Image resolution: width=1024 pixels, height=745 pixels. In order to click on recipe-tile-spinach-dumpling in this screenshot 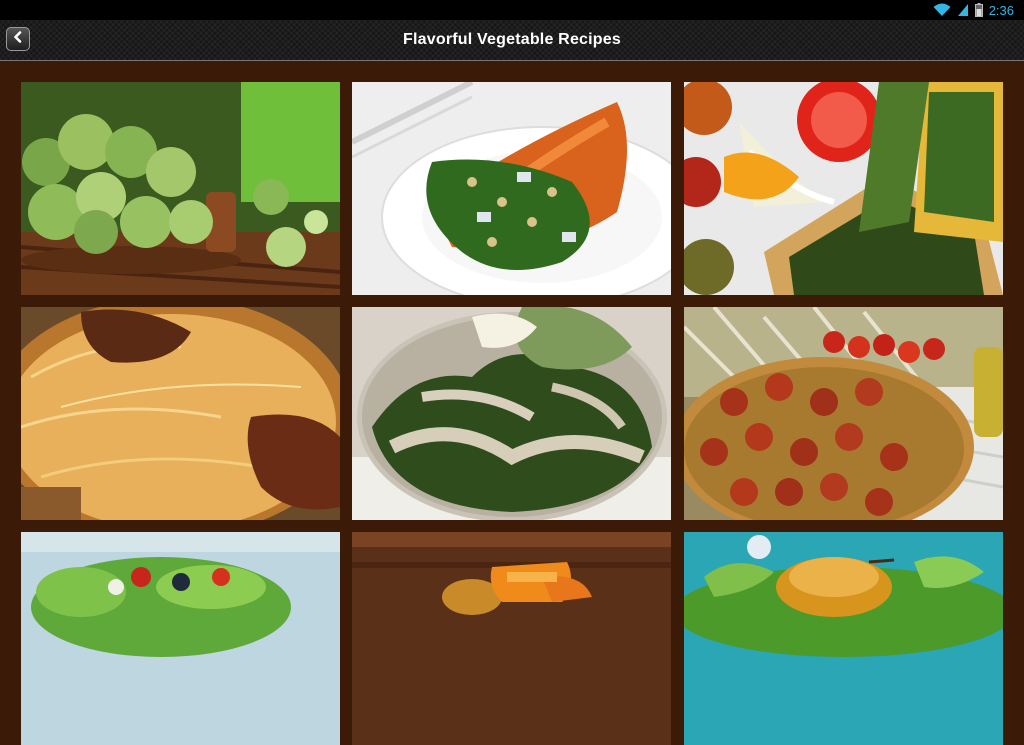, I will do `click(511, 413)`.